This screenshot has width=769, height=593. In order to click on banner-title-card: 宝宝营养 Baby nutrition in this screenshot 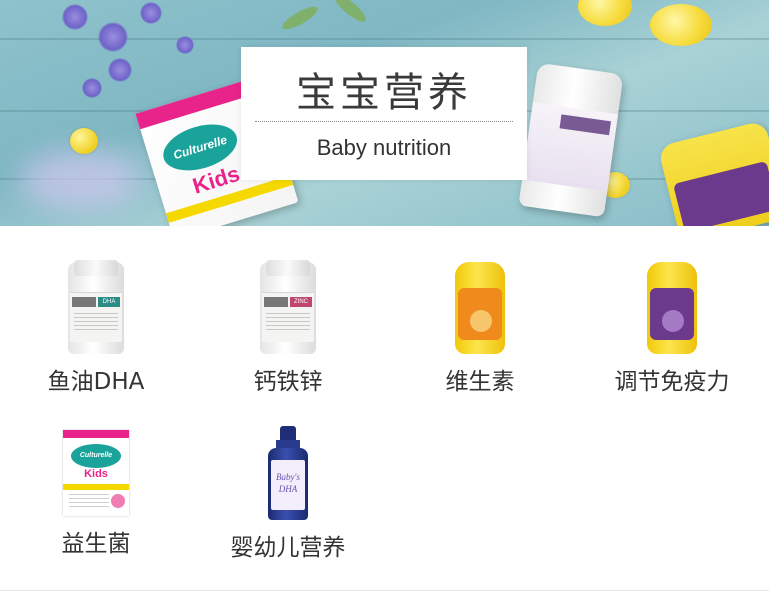, I will do `click(384, 113)`.